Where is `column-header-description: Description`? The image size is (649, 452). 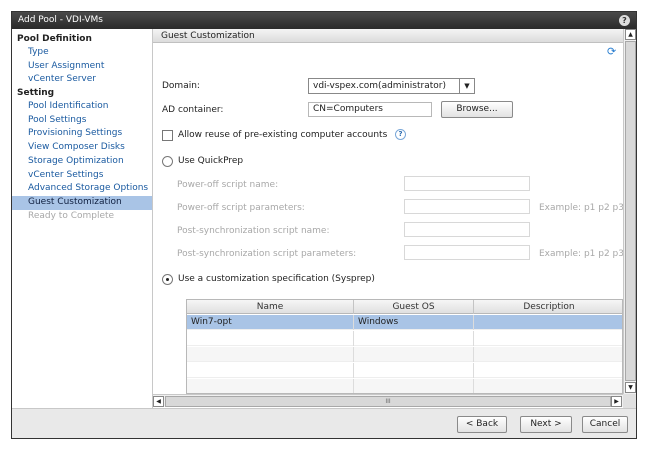
column-header-description: Description is located at coordinates (548, 307).